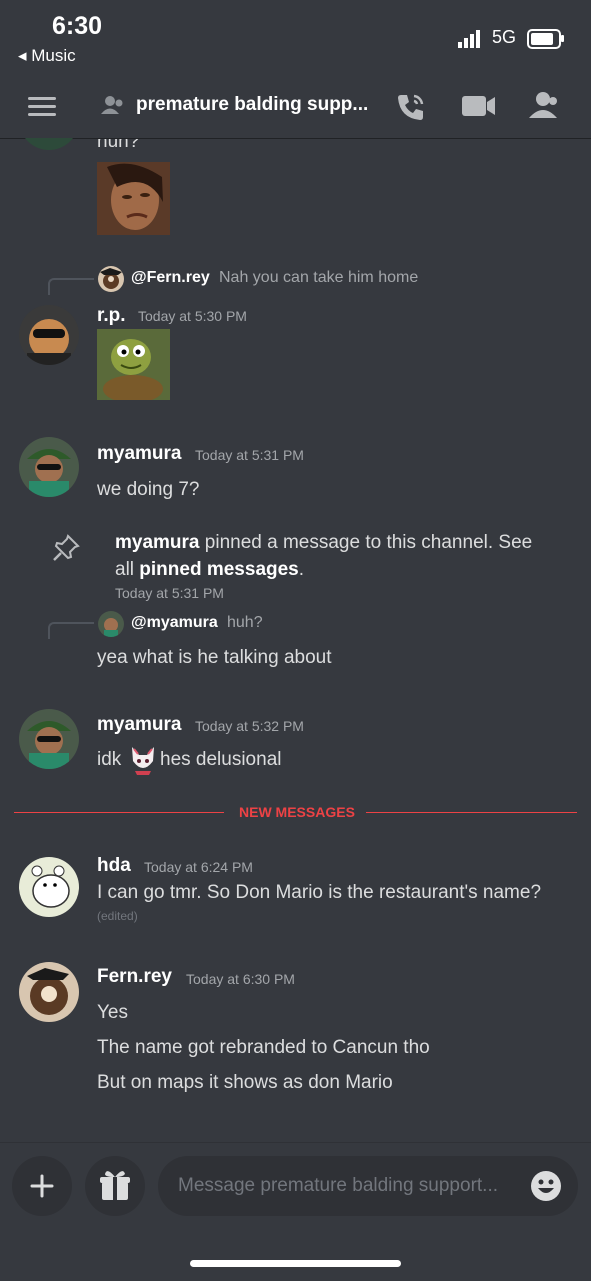 The height and width of the screenshot is (1281, 591). Describe the element at coordinates (114, 866) in the screenshot. I see `message-username: hda` at that location.